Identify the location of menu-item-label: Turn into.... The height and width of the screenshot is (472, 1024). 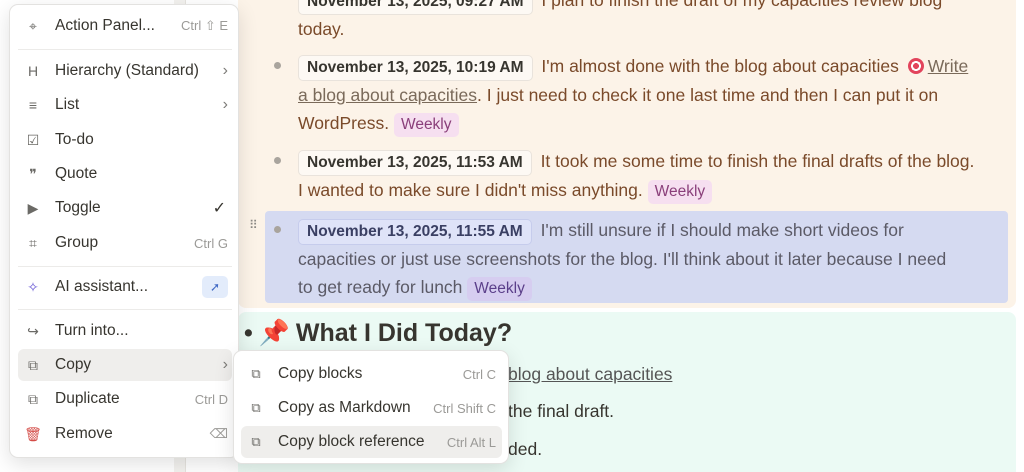
(92, 330).